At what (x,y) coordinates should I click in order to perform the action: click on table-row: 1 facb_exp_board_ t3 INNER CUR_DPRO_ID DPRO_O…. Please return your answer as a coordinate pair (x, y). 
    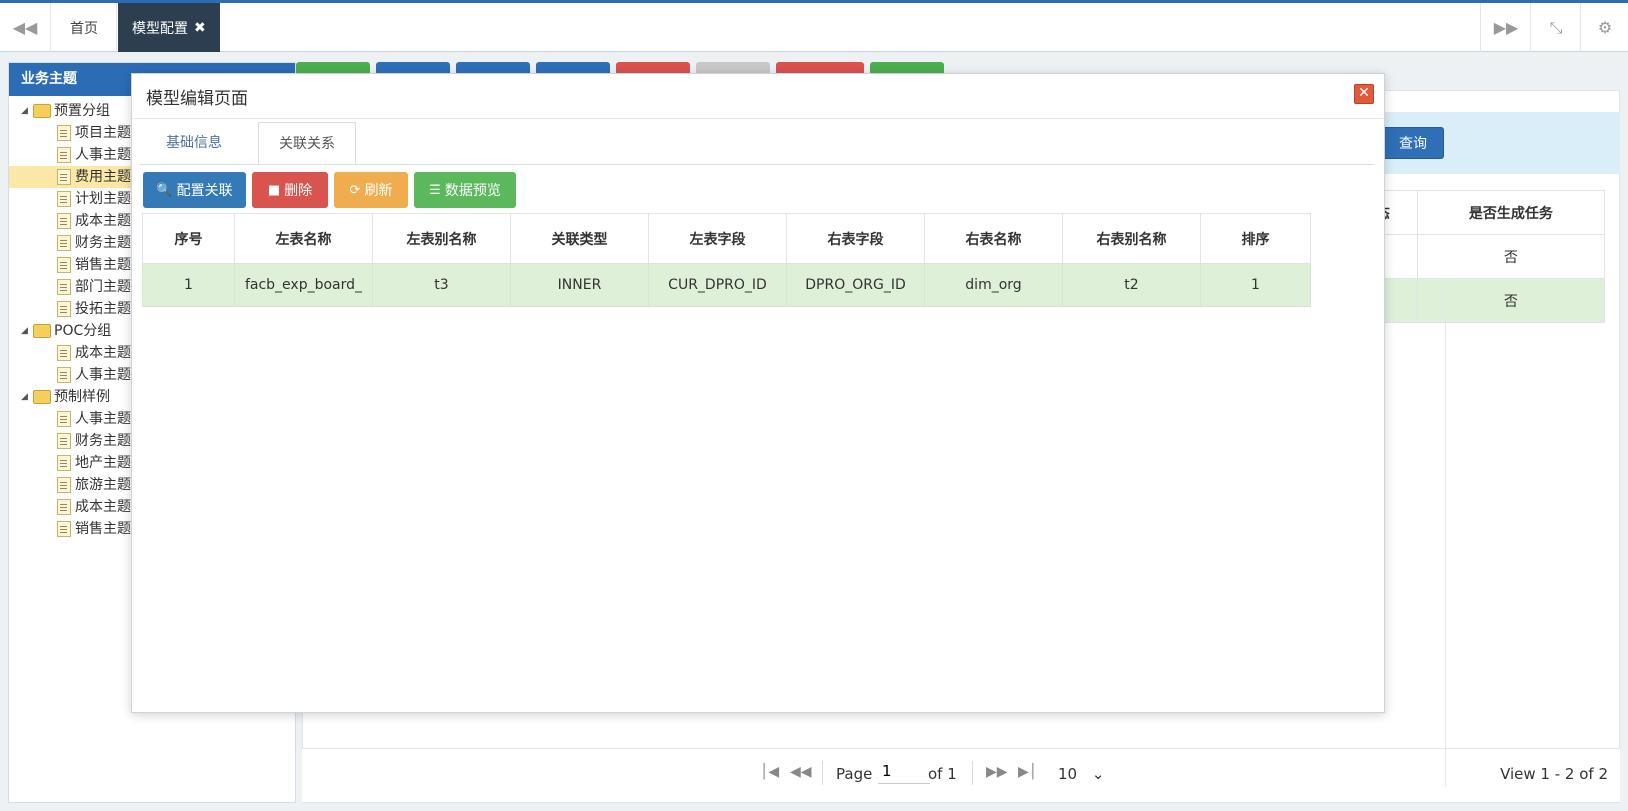
    Looking at the image, I should click on (726, 285).